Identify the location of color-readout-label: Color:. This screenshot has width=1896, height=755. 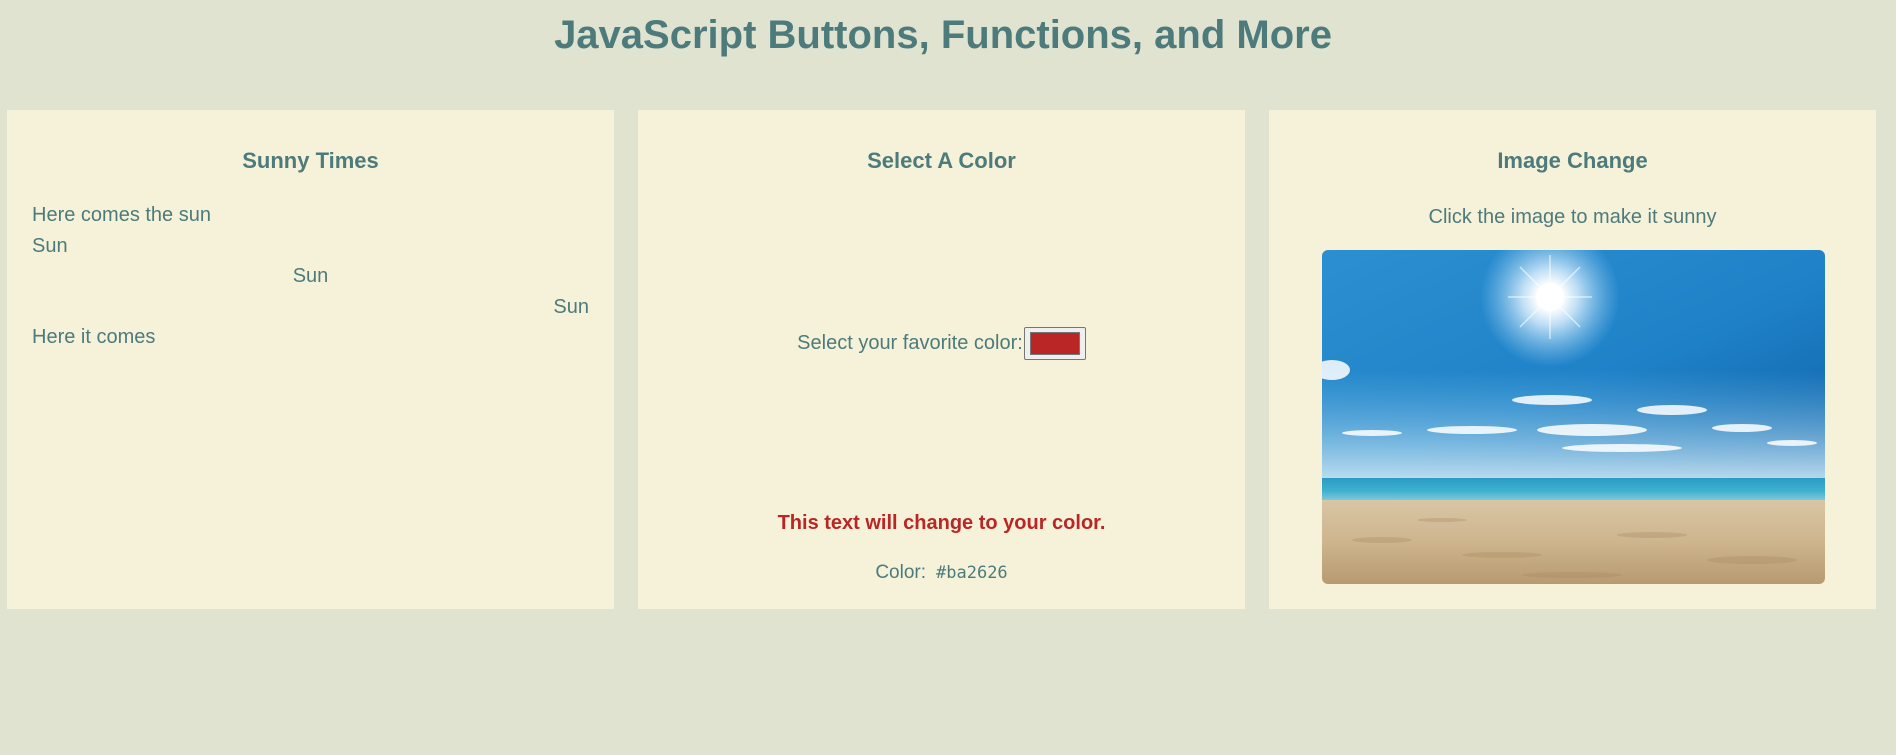
(901, 572).